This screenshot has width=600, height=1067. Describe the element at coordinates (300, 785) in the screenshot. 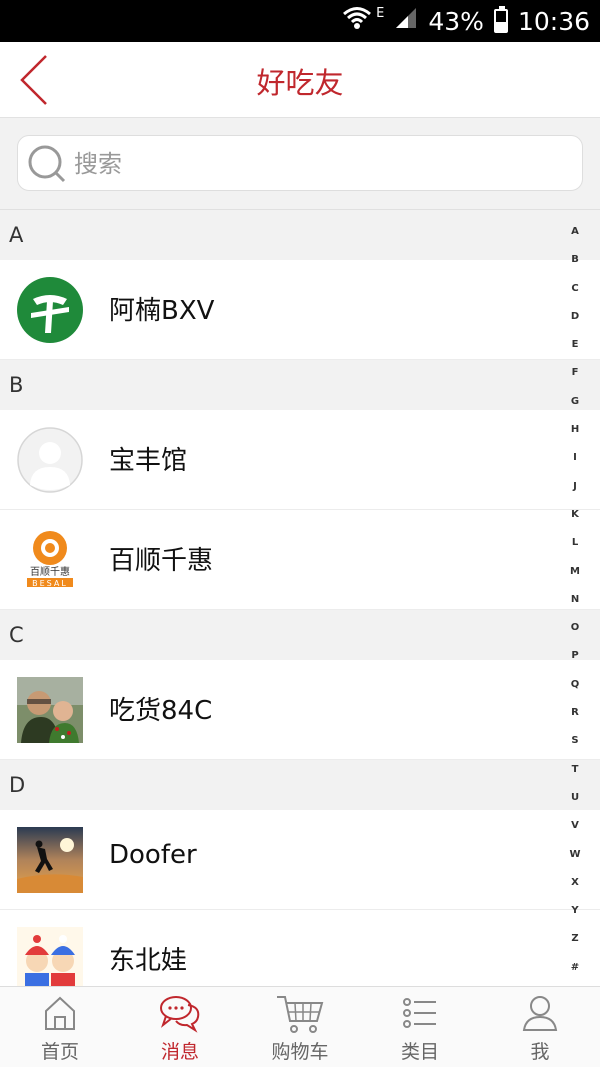

I see `section-header-d: D` at that location.